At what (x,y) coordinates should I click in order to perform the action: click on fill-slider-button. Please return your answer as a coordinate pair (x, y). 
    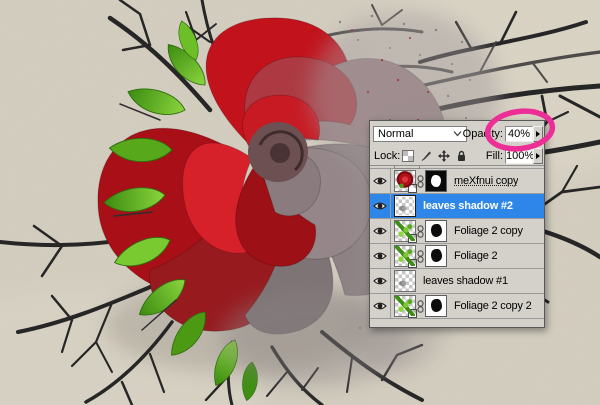
    Looking at the image, I should click on (538, 156).